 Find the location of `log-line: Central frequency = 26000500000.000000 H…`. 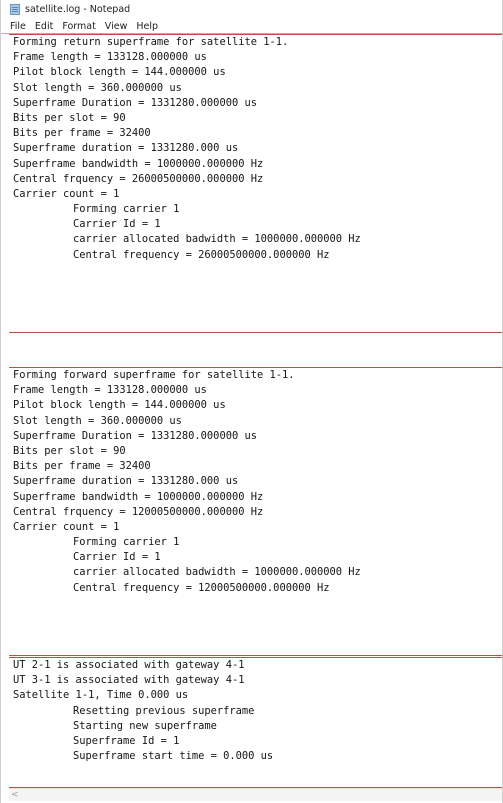

log-line: Central frequency = 26000500000.000000 H… is located at coordinates (201, 254).